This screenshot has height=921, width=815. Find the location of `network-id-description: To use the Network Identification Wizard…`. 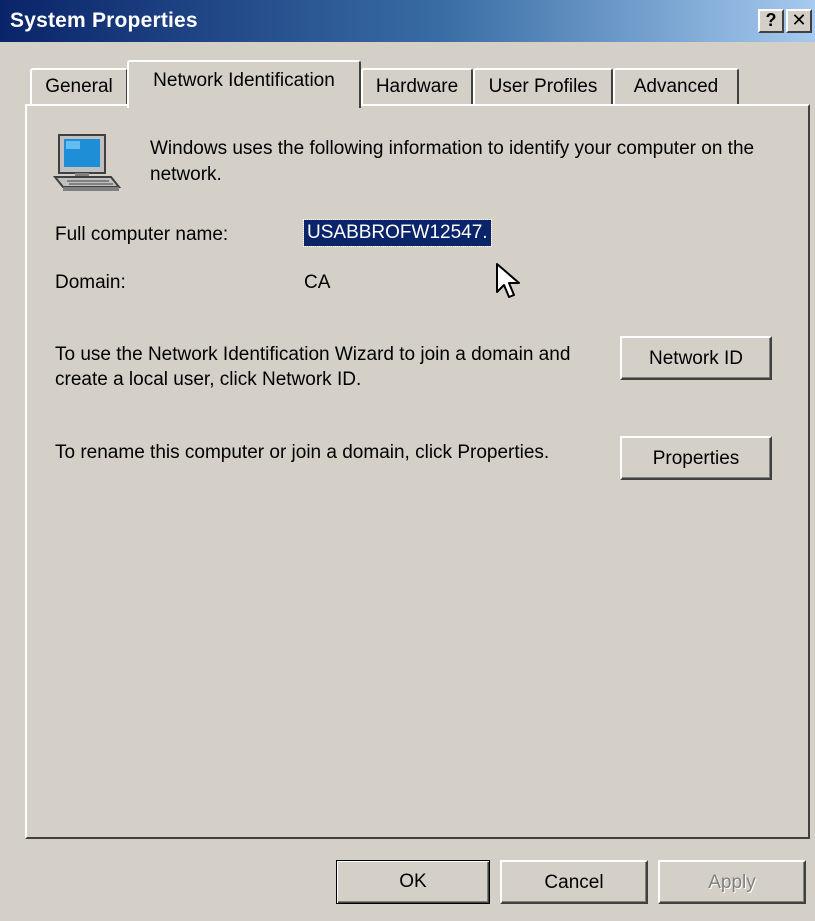

network-id-description: To use the Network Identification Wizard… is located at coordinates (313, 367).